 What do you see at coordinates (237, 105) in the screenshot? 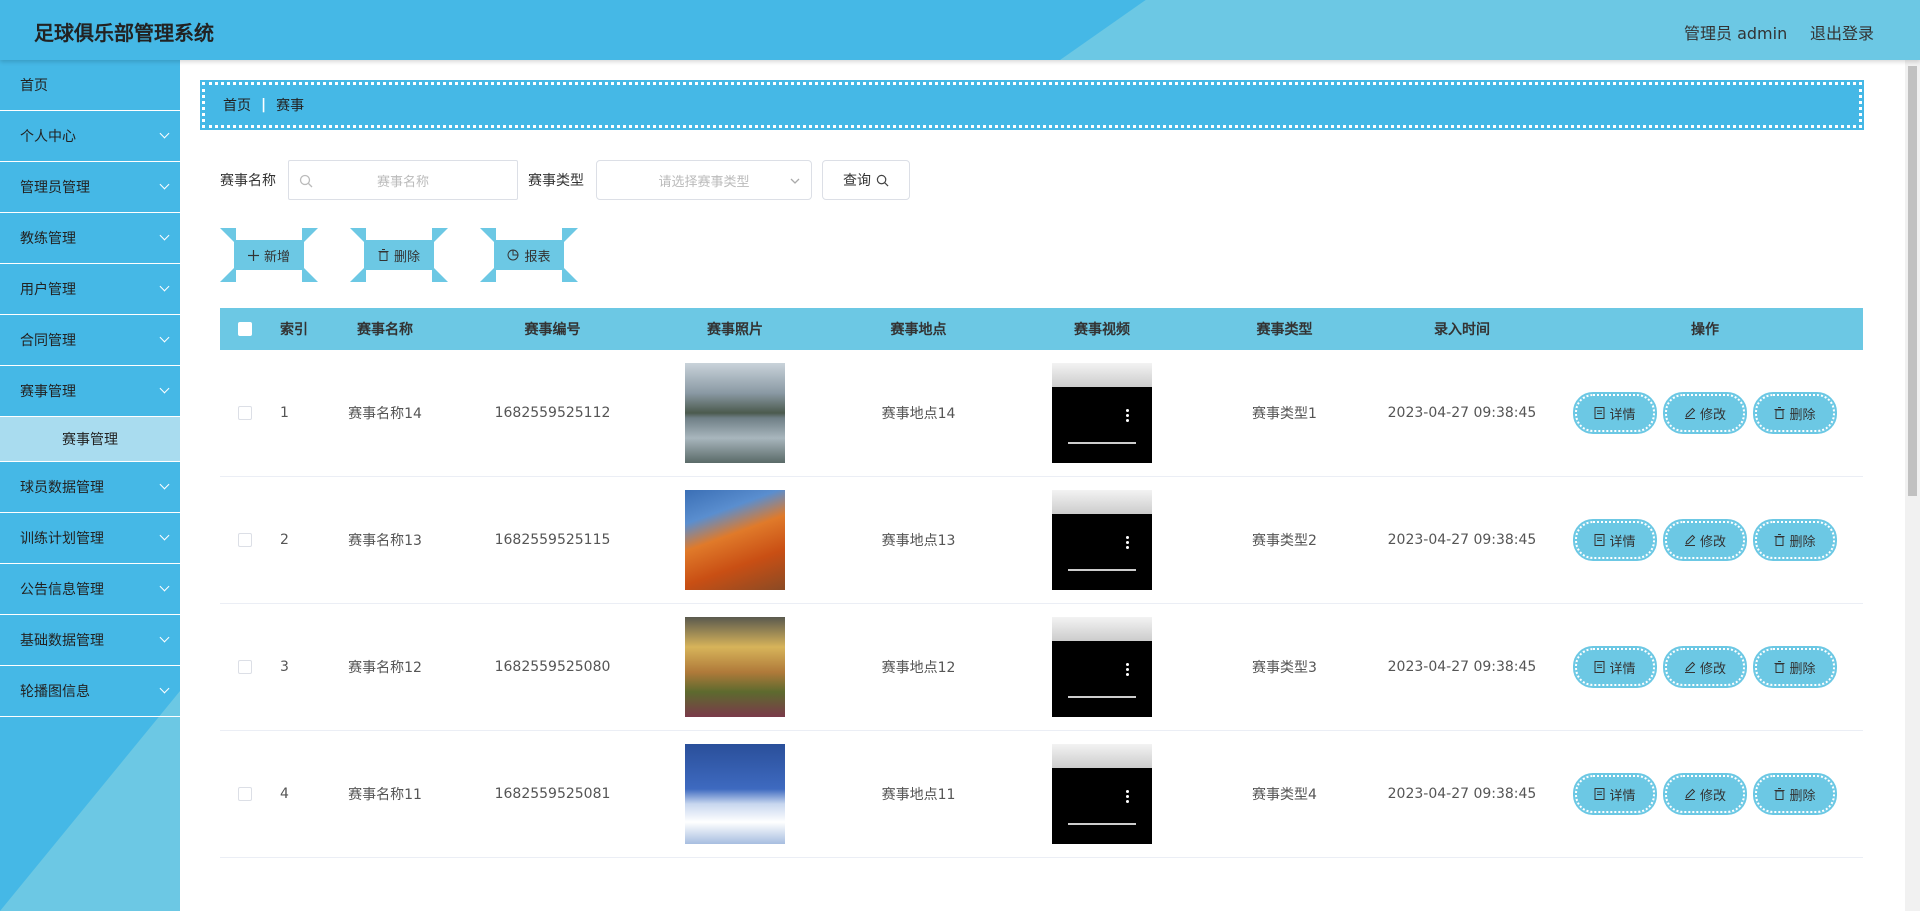
I see `breadcrumb-home: 首页` at bounding box center [237, 105].